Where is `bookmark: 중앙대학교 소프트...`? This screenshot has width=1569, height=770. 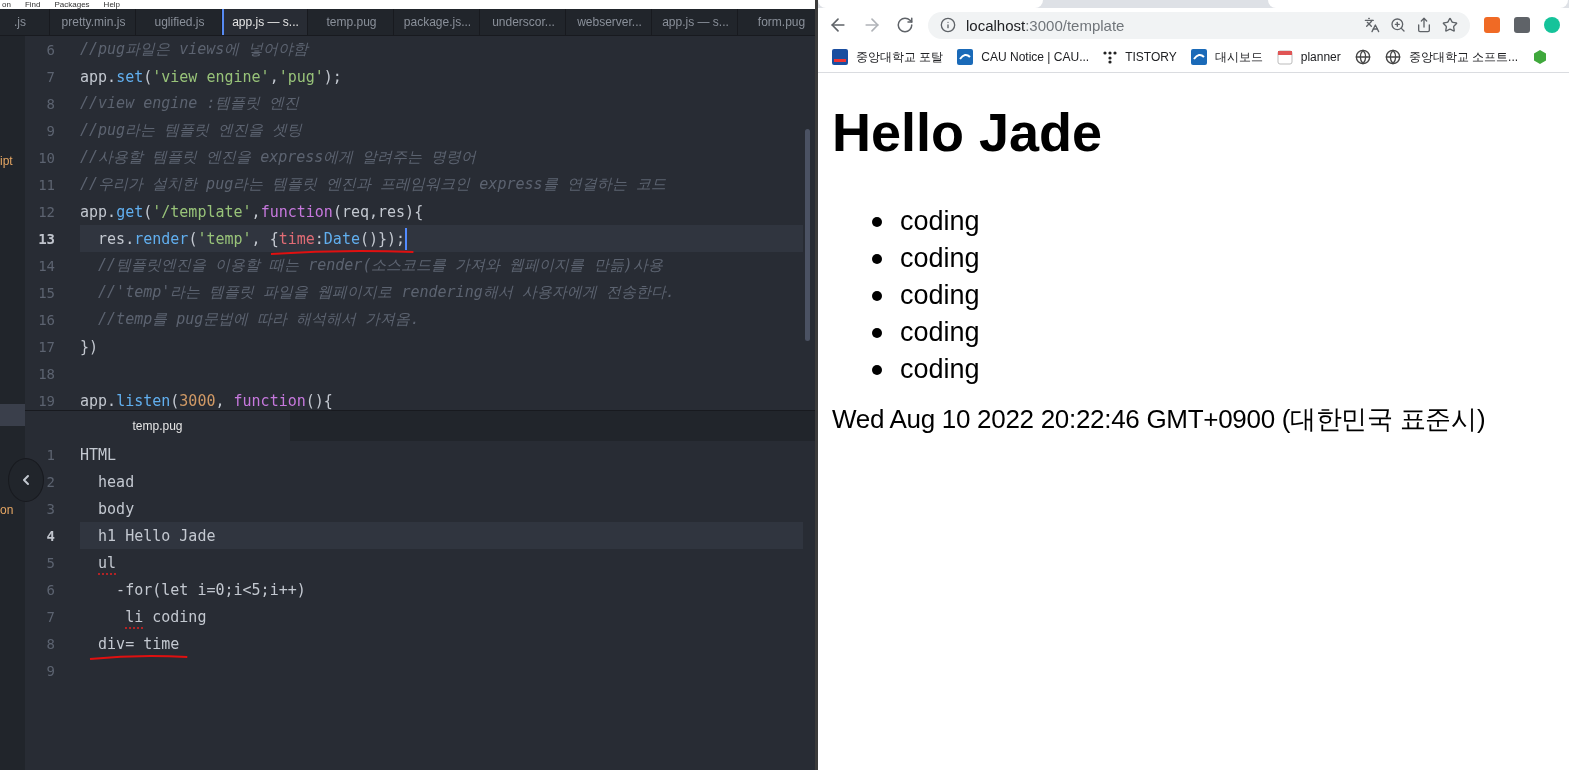 bookmark: 중앙대학교 소프트... is located at coordinates (1451, 57).